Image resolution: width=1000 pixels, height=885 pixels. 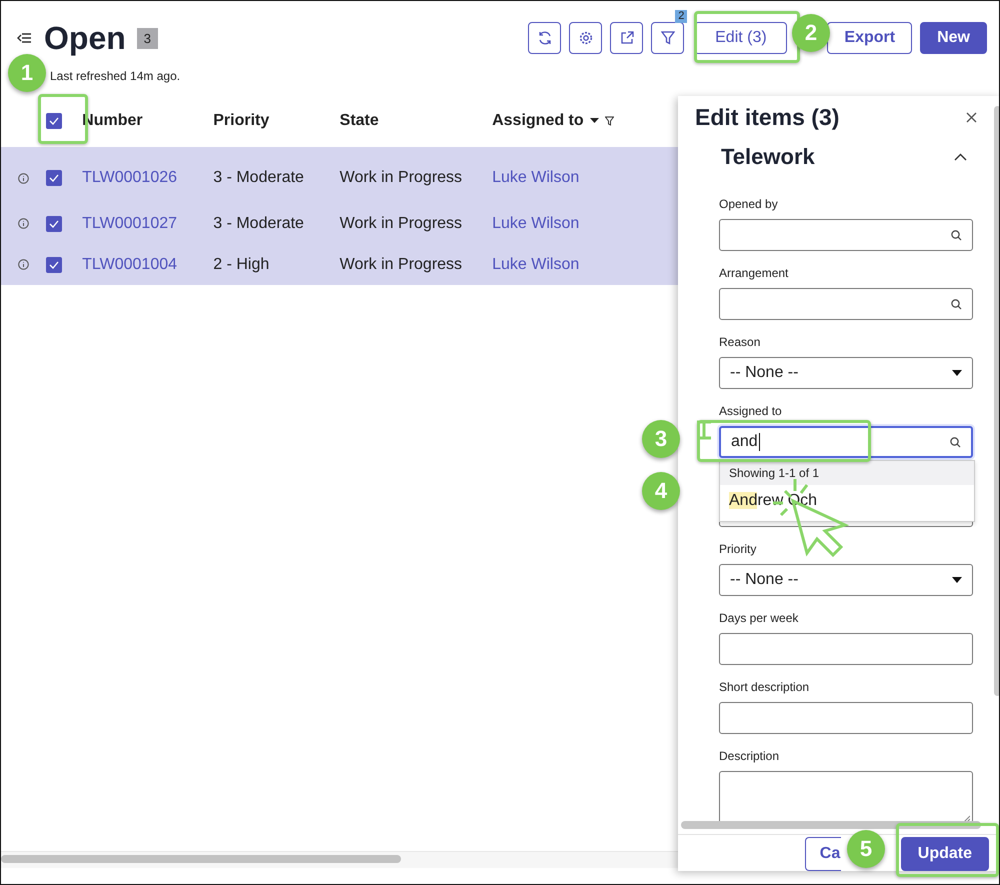 What do you see at coordinates (661, 491) in the screenshot?
I see `step-number-badge: 4` at bounding box center [661, 491].